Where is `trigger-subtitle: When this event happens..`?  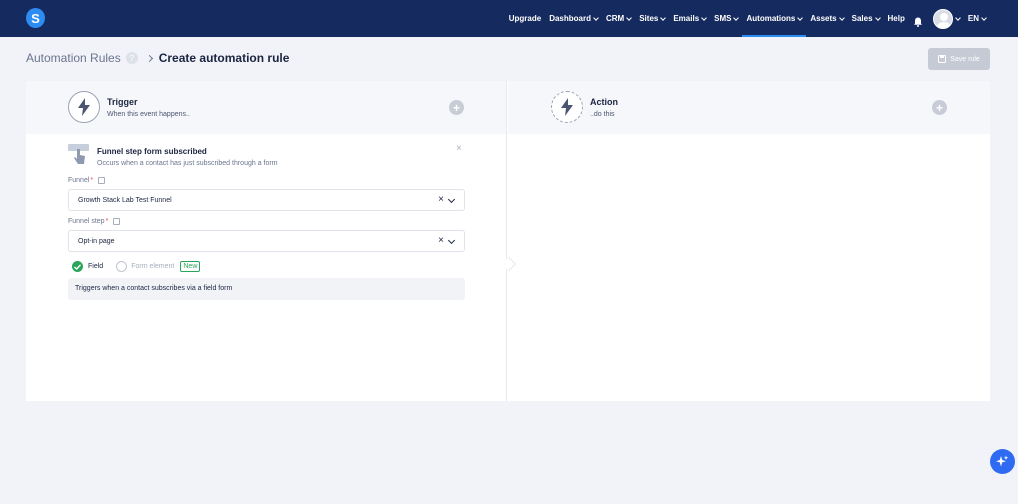
trigger-subtitle: When this event happens.. is located at coordinates (148, 114).